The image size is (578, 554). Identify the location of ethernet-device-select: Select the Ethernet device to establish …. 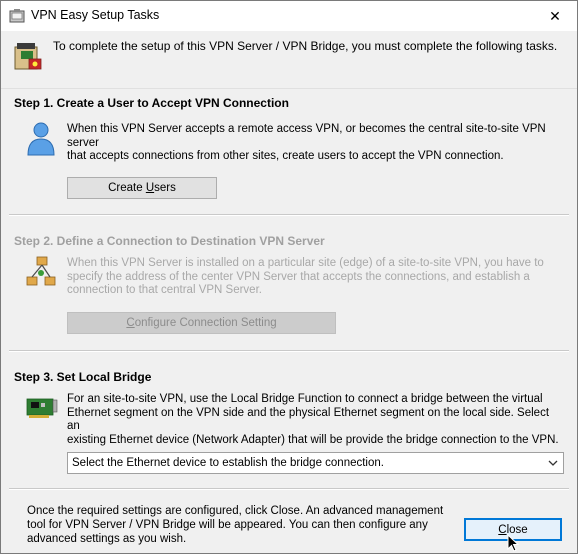
(315, 463).